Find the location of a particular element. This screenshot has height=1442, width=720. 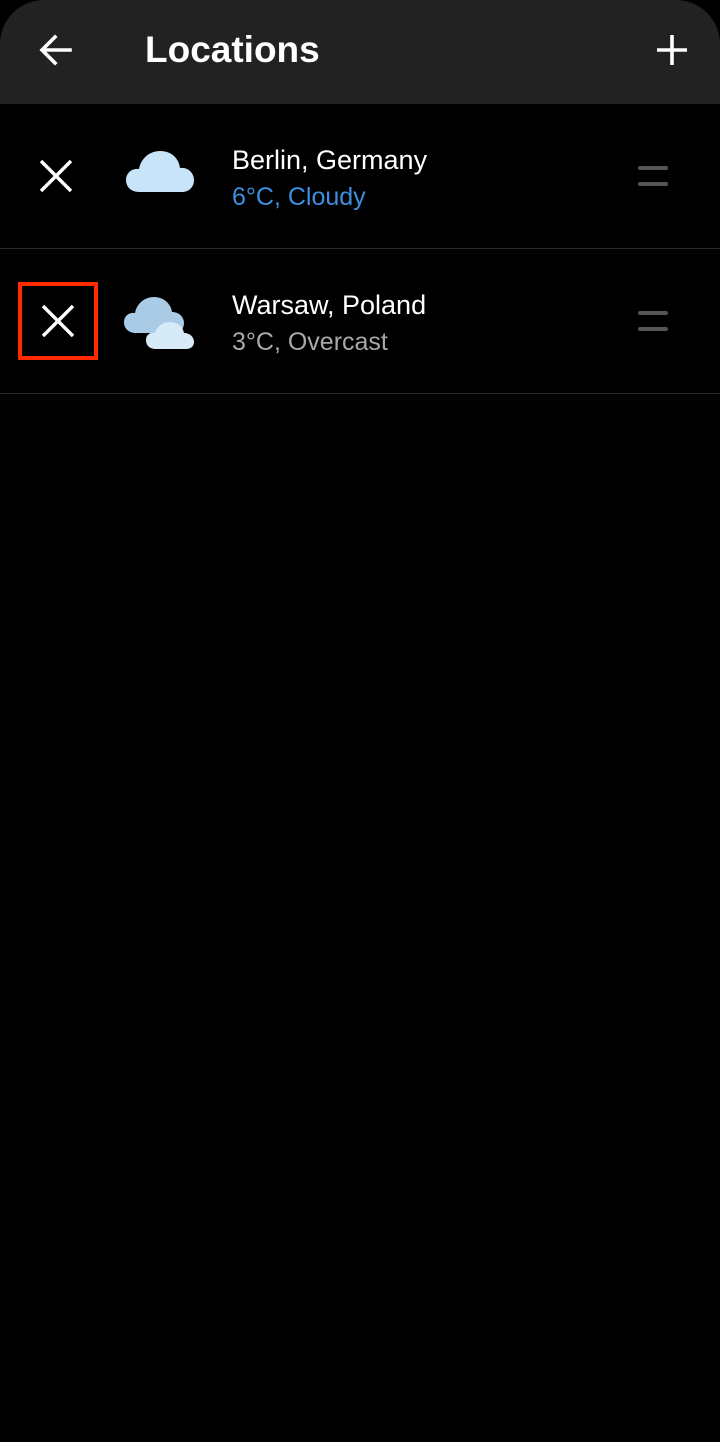

page-title: Locations is located at coordinates (232, 49).